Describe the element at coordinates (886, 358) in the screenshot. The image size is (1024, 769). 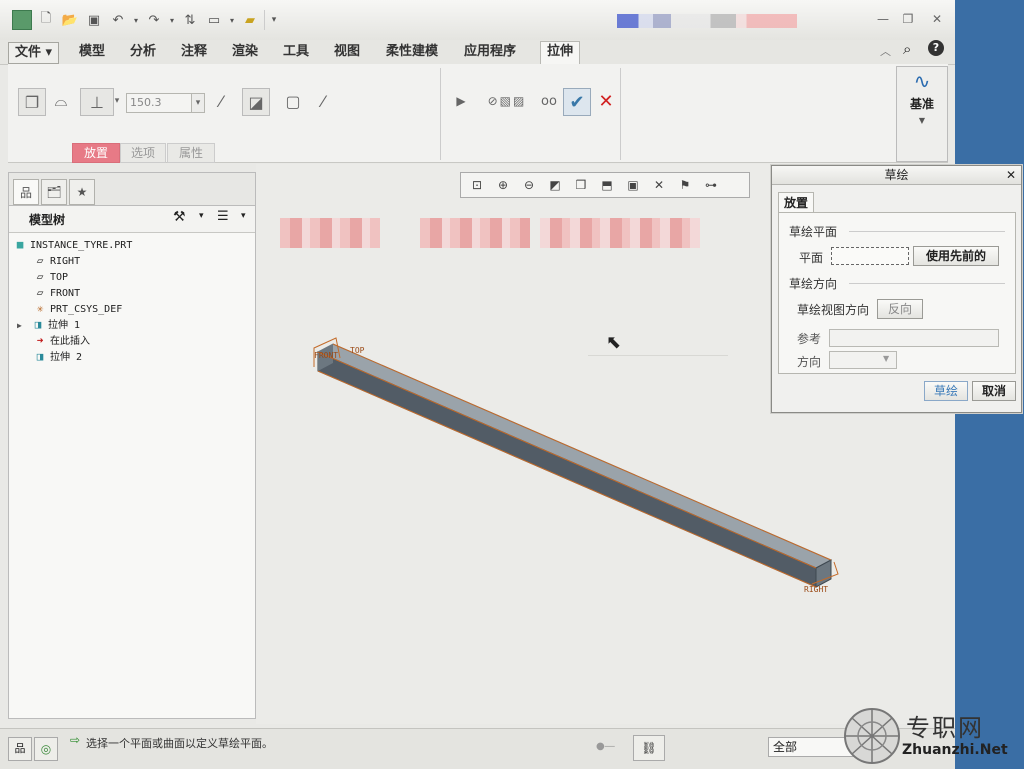
I see `orientation-dropdown-icon: ▼` at that location.